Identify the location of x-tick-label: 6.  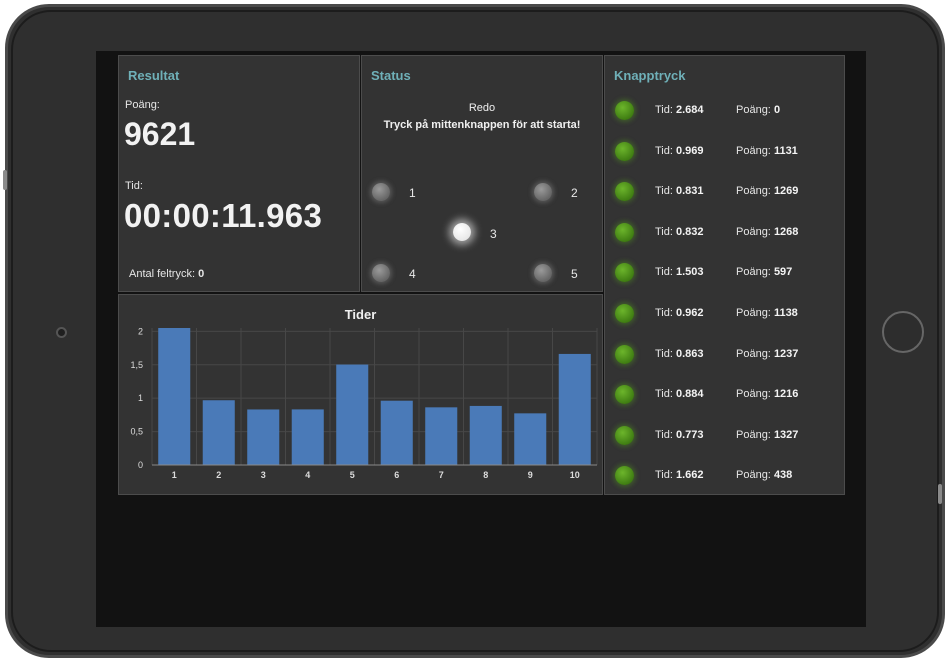
(396, 475).